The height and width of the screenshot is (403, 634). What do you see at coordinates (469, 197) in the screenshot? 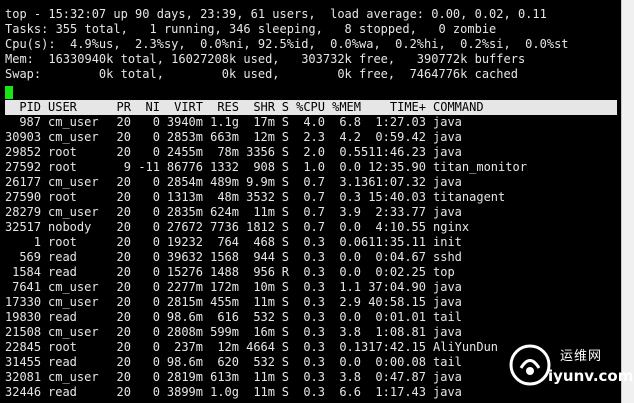
I see `cell-command: titanagent` at bounding box center [469, 197].